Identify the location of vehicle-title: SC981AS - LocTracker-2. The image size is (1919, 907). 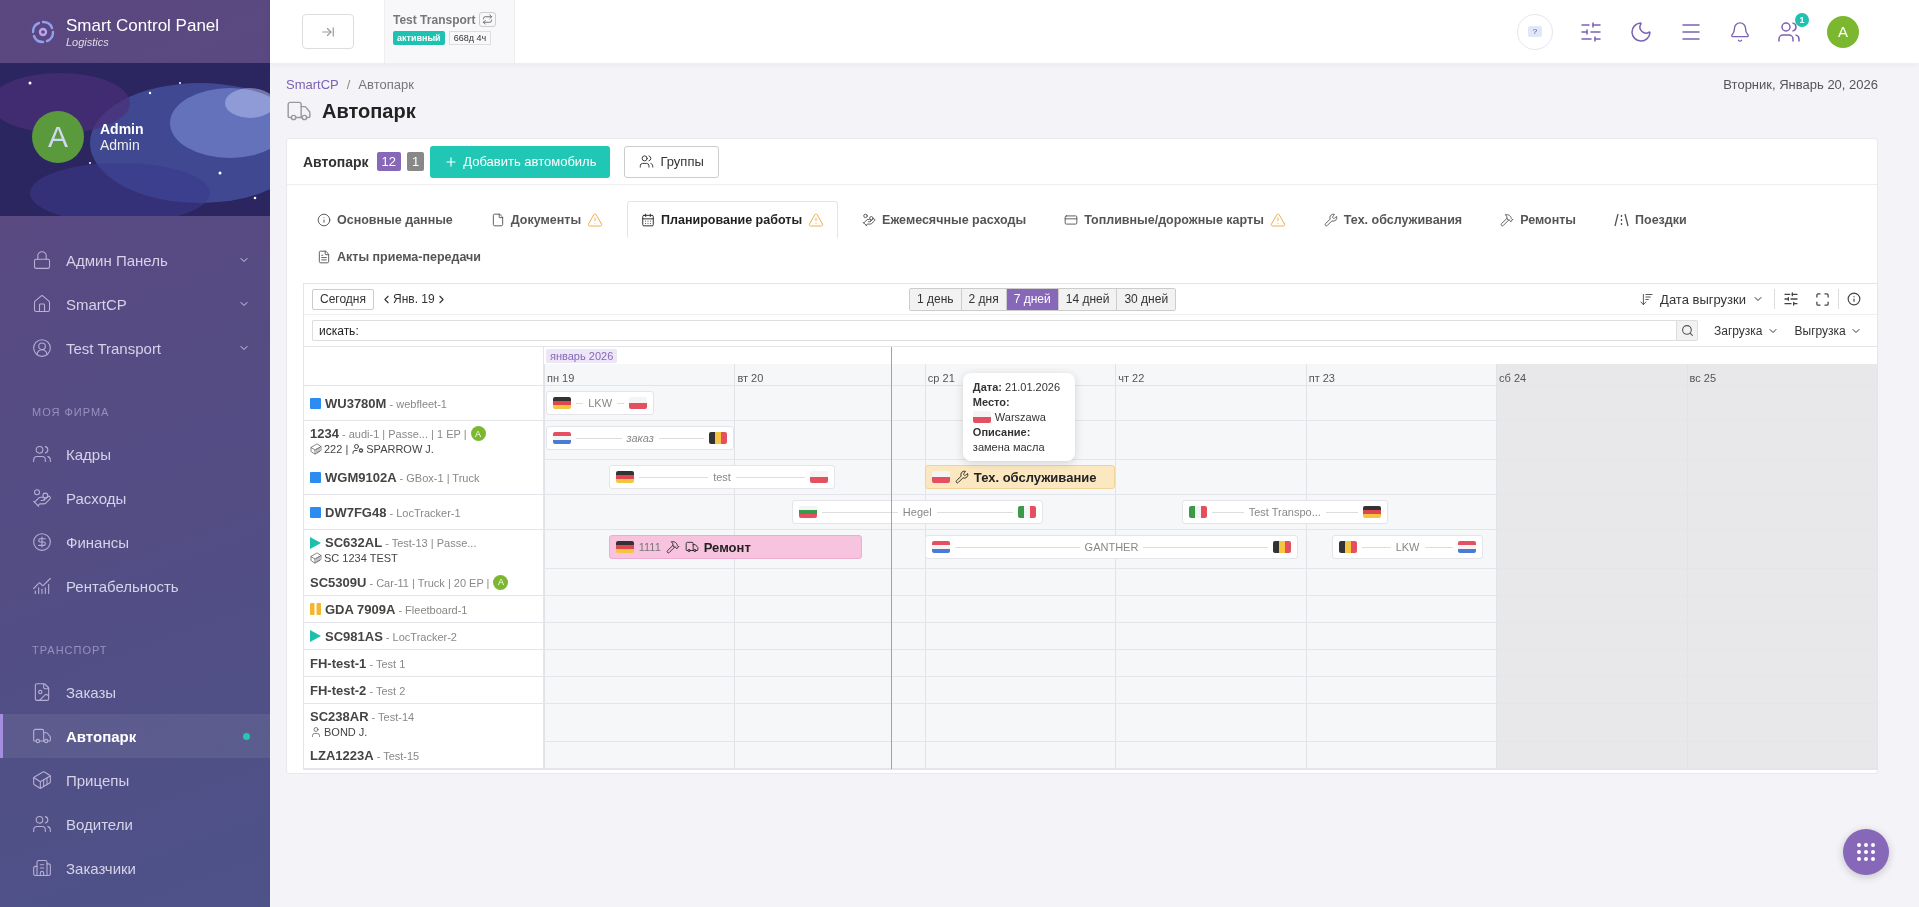
(391, 636).